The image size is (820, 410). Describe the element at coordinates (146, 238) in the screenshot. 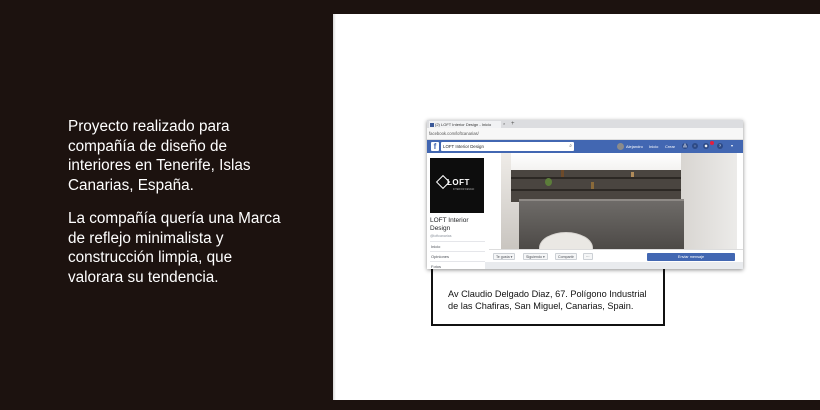

I see `brand-line: de reflejo minimalista y` at that location.